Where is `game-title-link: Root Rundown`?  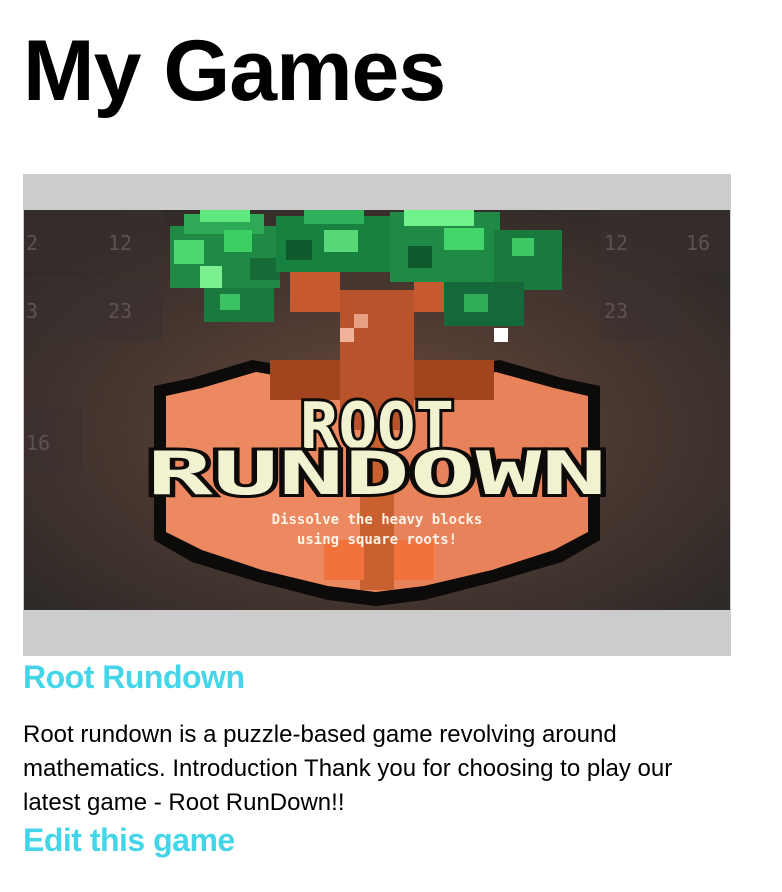 game-title-link: Root Rundown is located at coordinates (134, 677).